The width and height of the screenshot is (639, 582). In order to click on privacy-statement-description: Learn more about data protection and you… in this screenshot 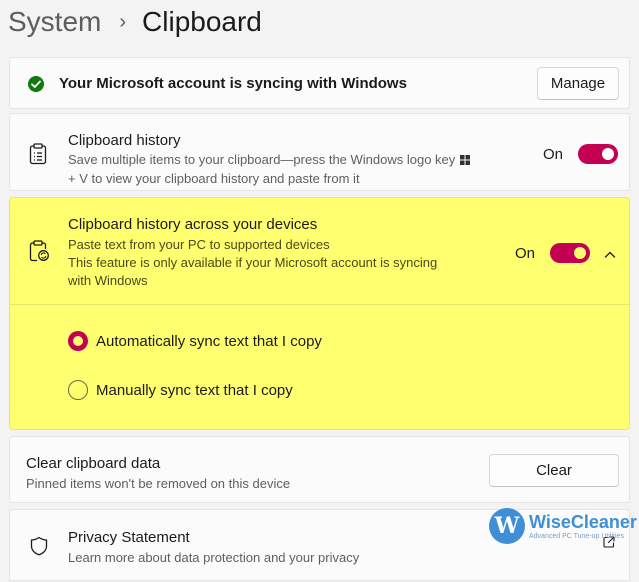, I will do `click(214, 557)`.